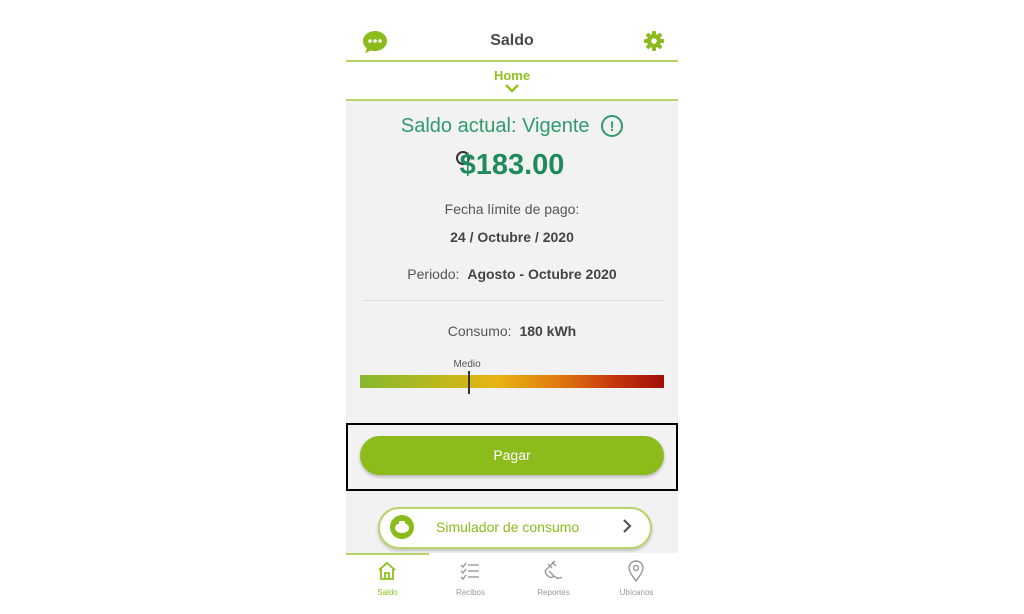  I want to click on chevron-down-icon, so click(512, 88).